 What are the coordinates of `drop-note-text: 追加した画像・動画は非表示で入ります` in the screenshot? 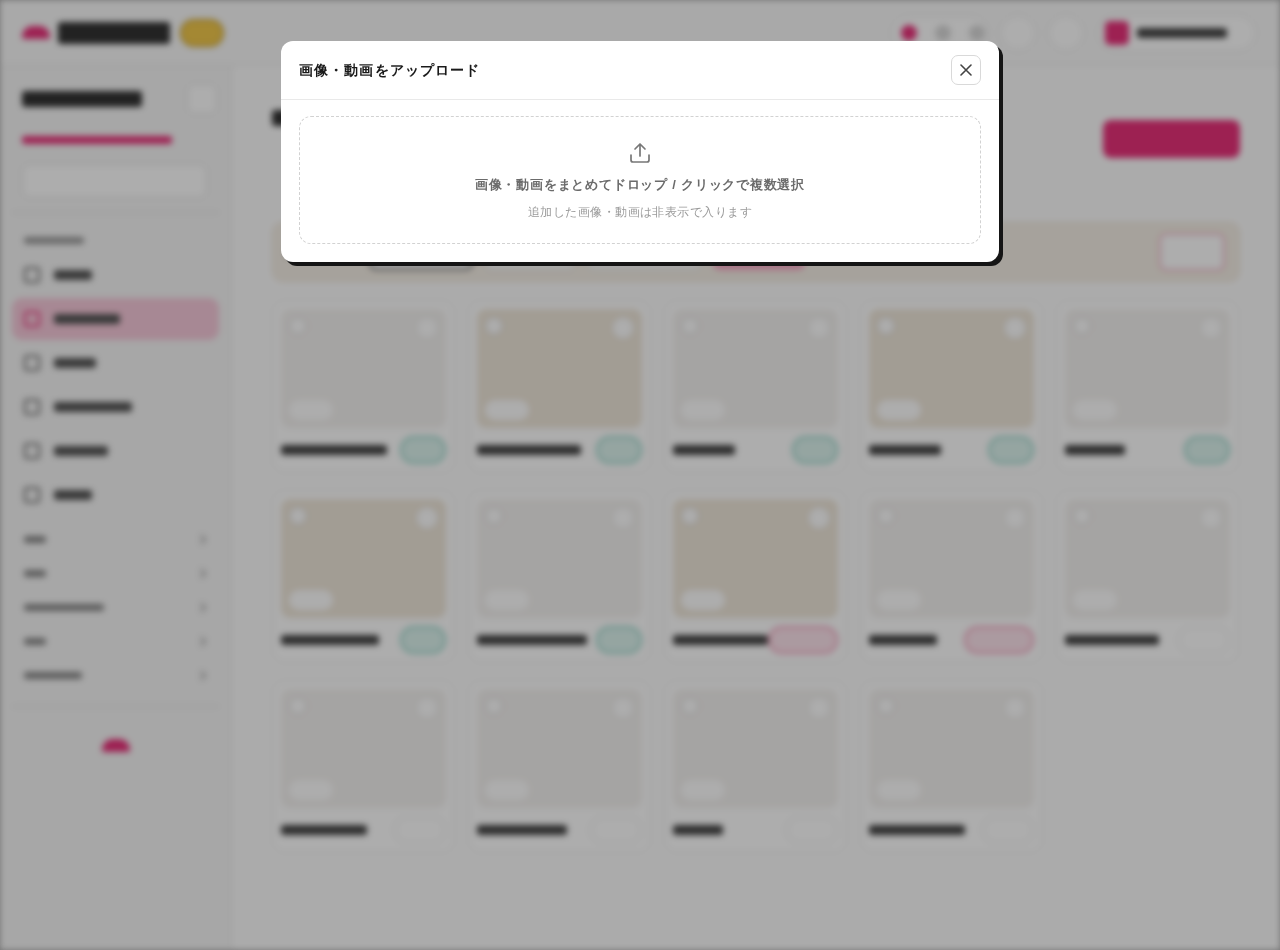 It's located at (640, 213).